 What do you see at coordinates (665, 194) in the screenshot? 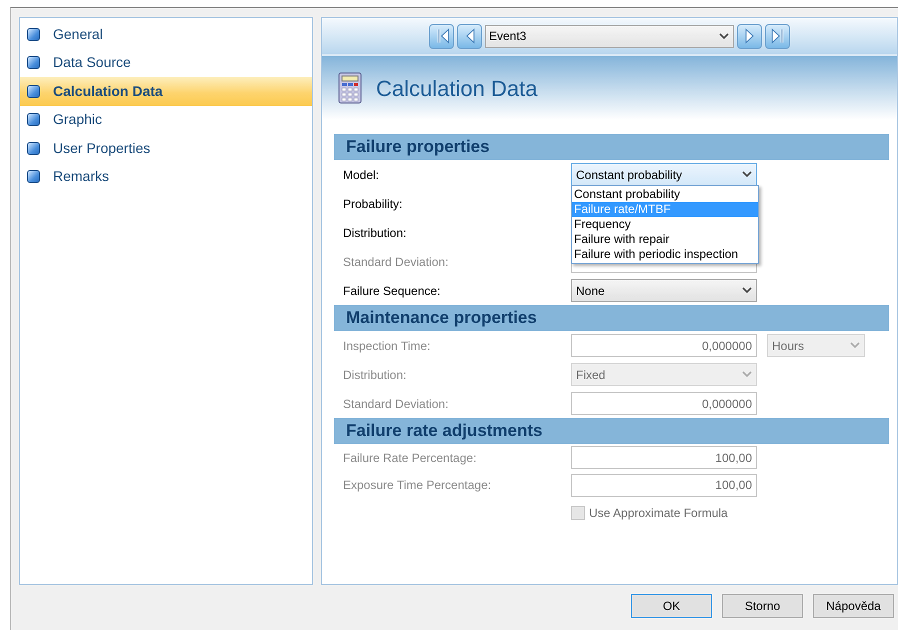
I see `dropdown-option: Constant probability` at bounding box center [665, 194].